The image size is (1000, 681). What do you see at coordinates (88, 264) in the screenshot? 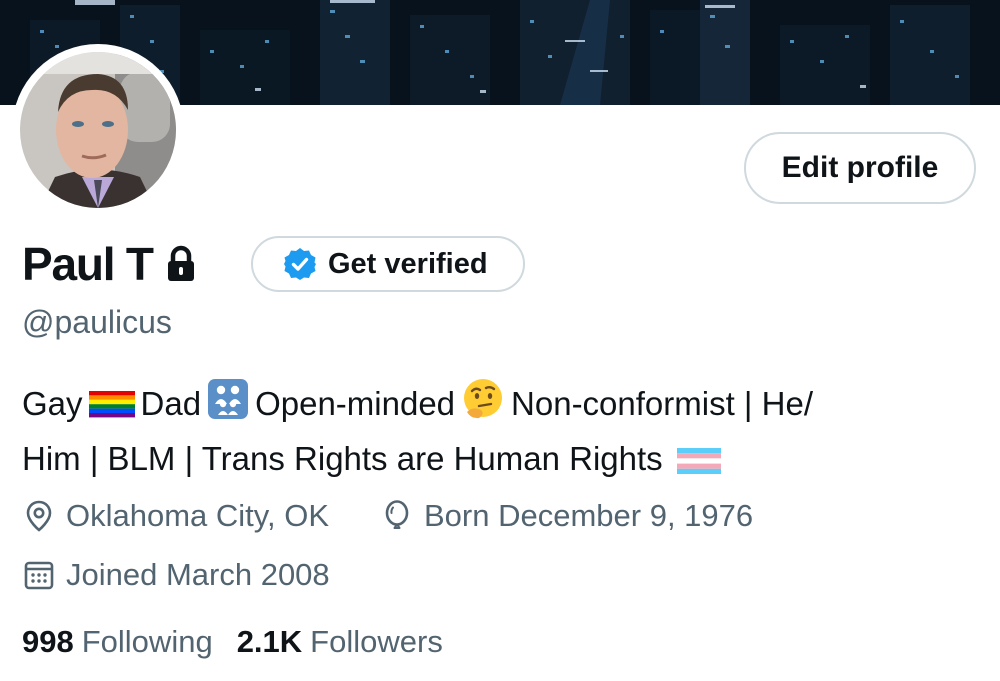
I see `display-name: Paul T` at bounding box center [88, 264].